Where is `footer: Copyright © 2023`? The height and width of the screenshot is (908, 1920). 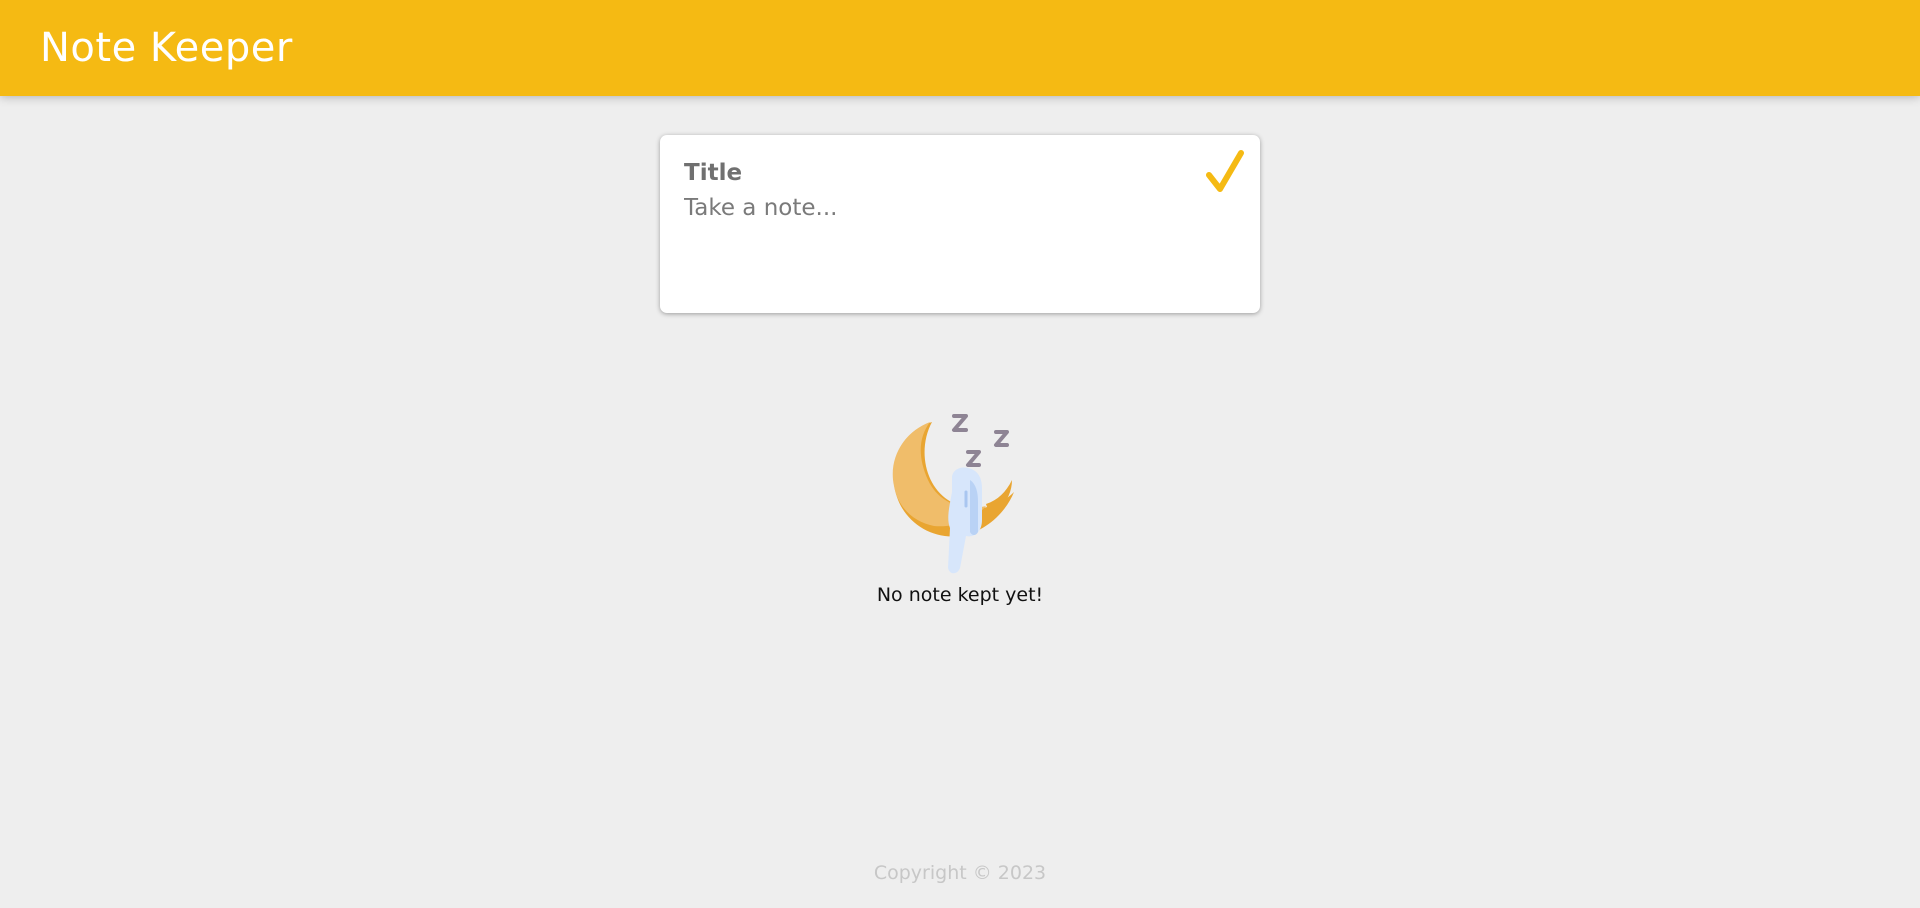
footer: Copyright © 2023 is located at coordinates (960, 873).